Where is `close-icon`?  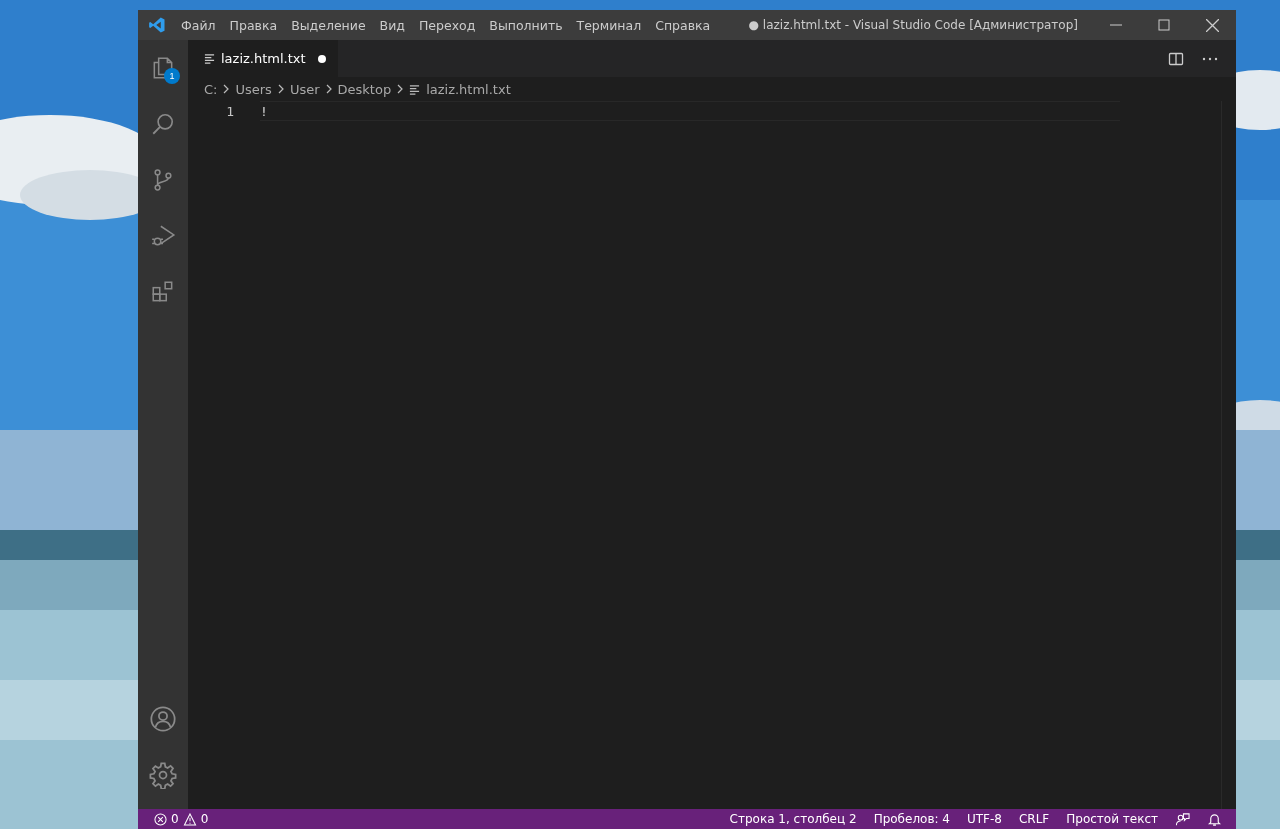
close-icon is located at coordinates (1212, 25).